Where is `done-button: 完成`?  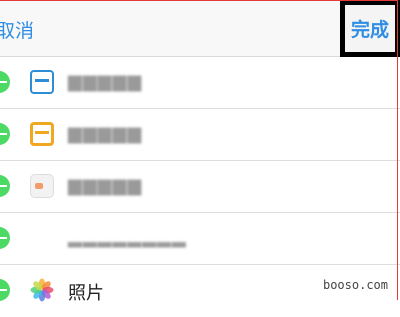 done-button: 完成 is located at coordinates (370, 28).